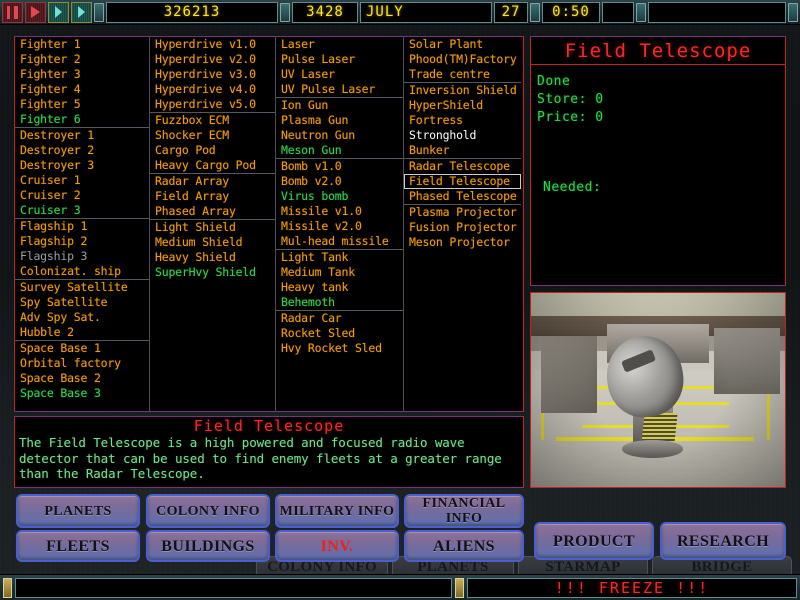 The image size is (800, 600). What do you see at coordinates (462, 181) in the screenshot?
I see `invention-item: Field Telescope` at bounding box center [462, 181].